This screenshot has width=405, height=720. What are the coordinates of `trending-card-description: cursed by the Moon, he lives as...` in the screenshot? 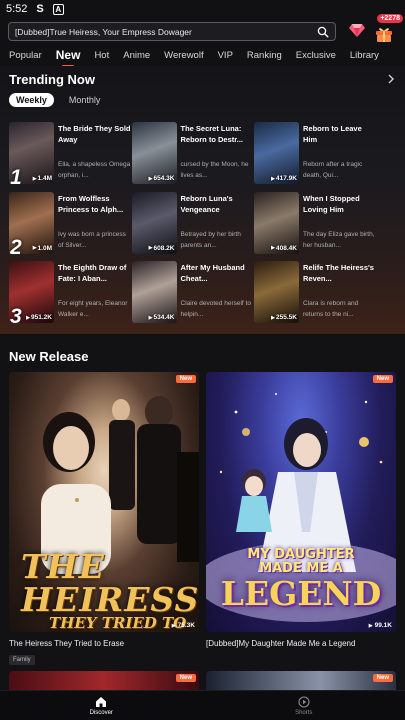 It's located at (214, 170).